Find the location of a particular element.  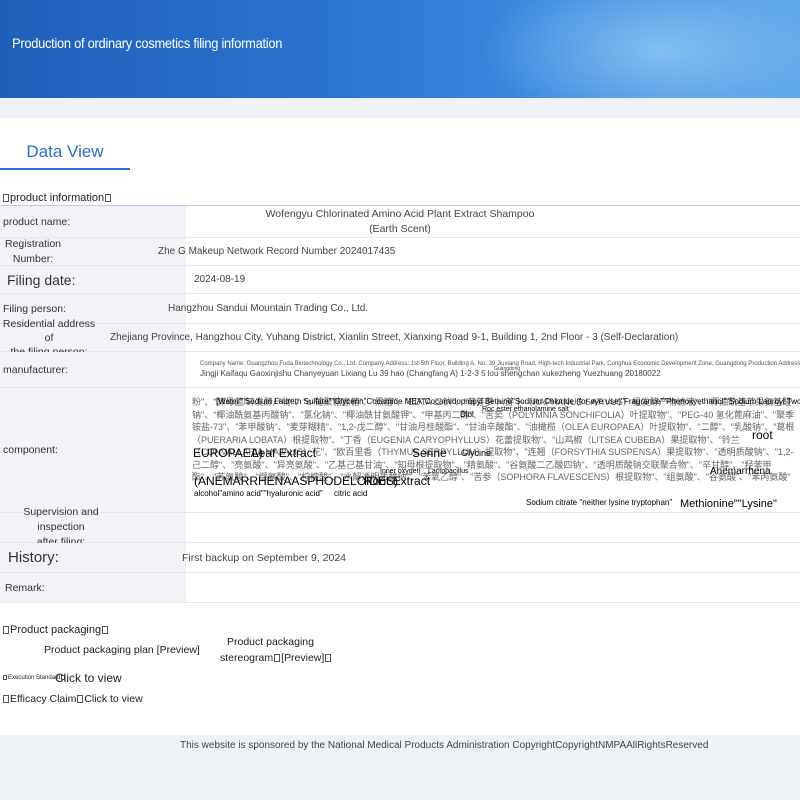

component-overlay-2: Diol is located at coordinates (467, 414).